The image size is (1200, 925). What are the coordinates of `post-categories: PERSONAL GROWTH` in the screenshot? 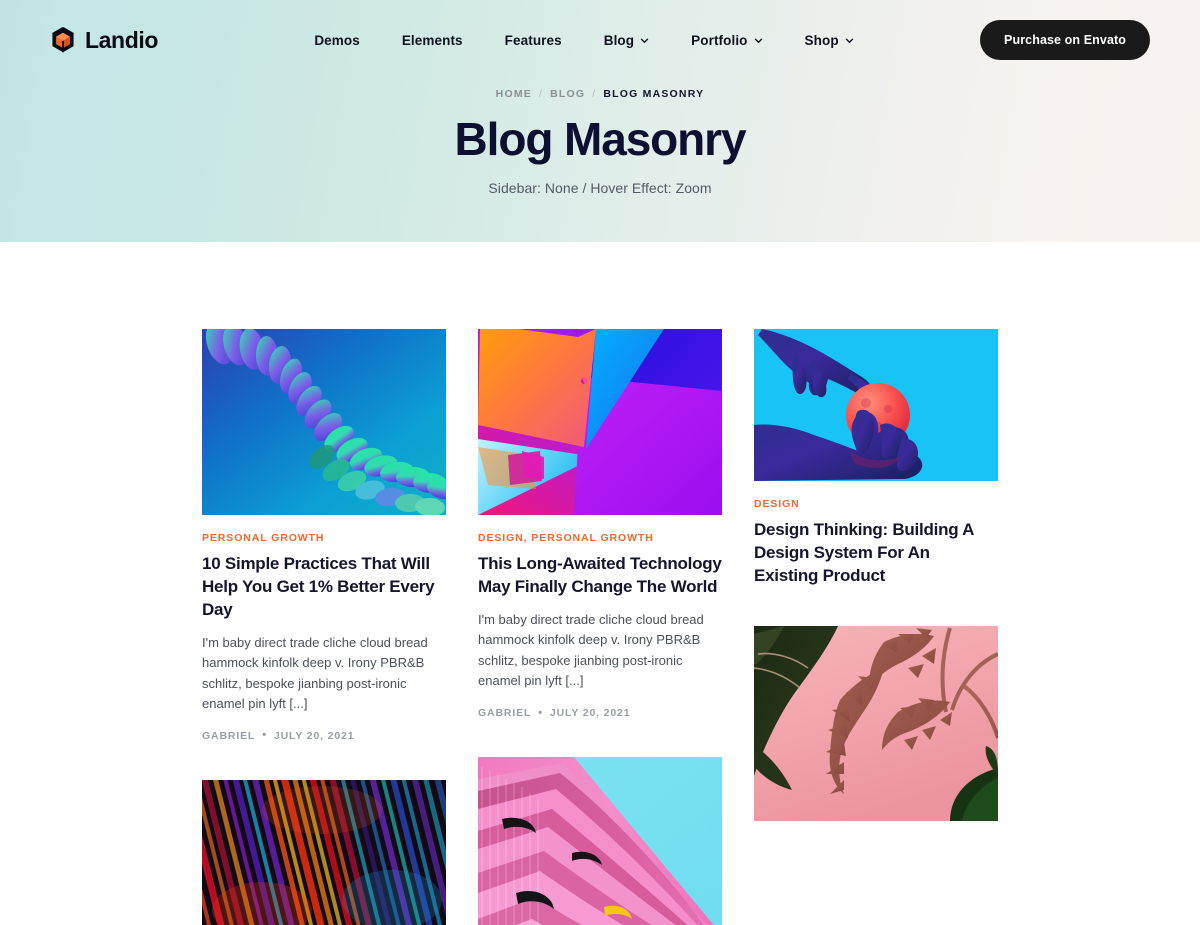 It's located at (324, 538).